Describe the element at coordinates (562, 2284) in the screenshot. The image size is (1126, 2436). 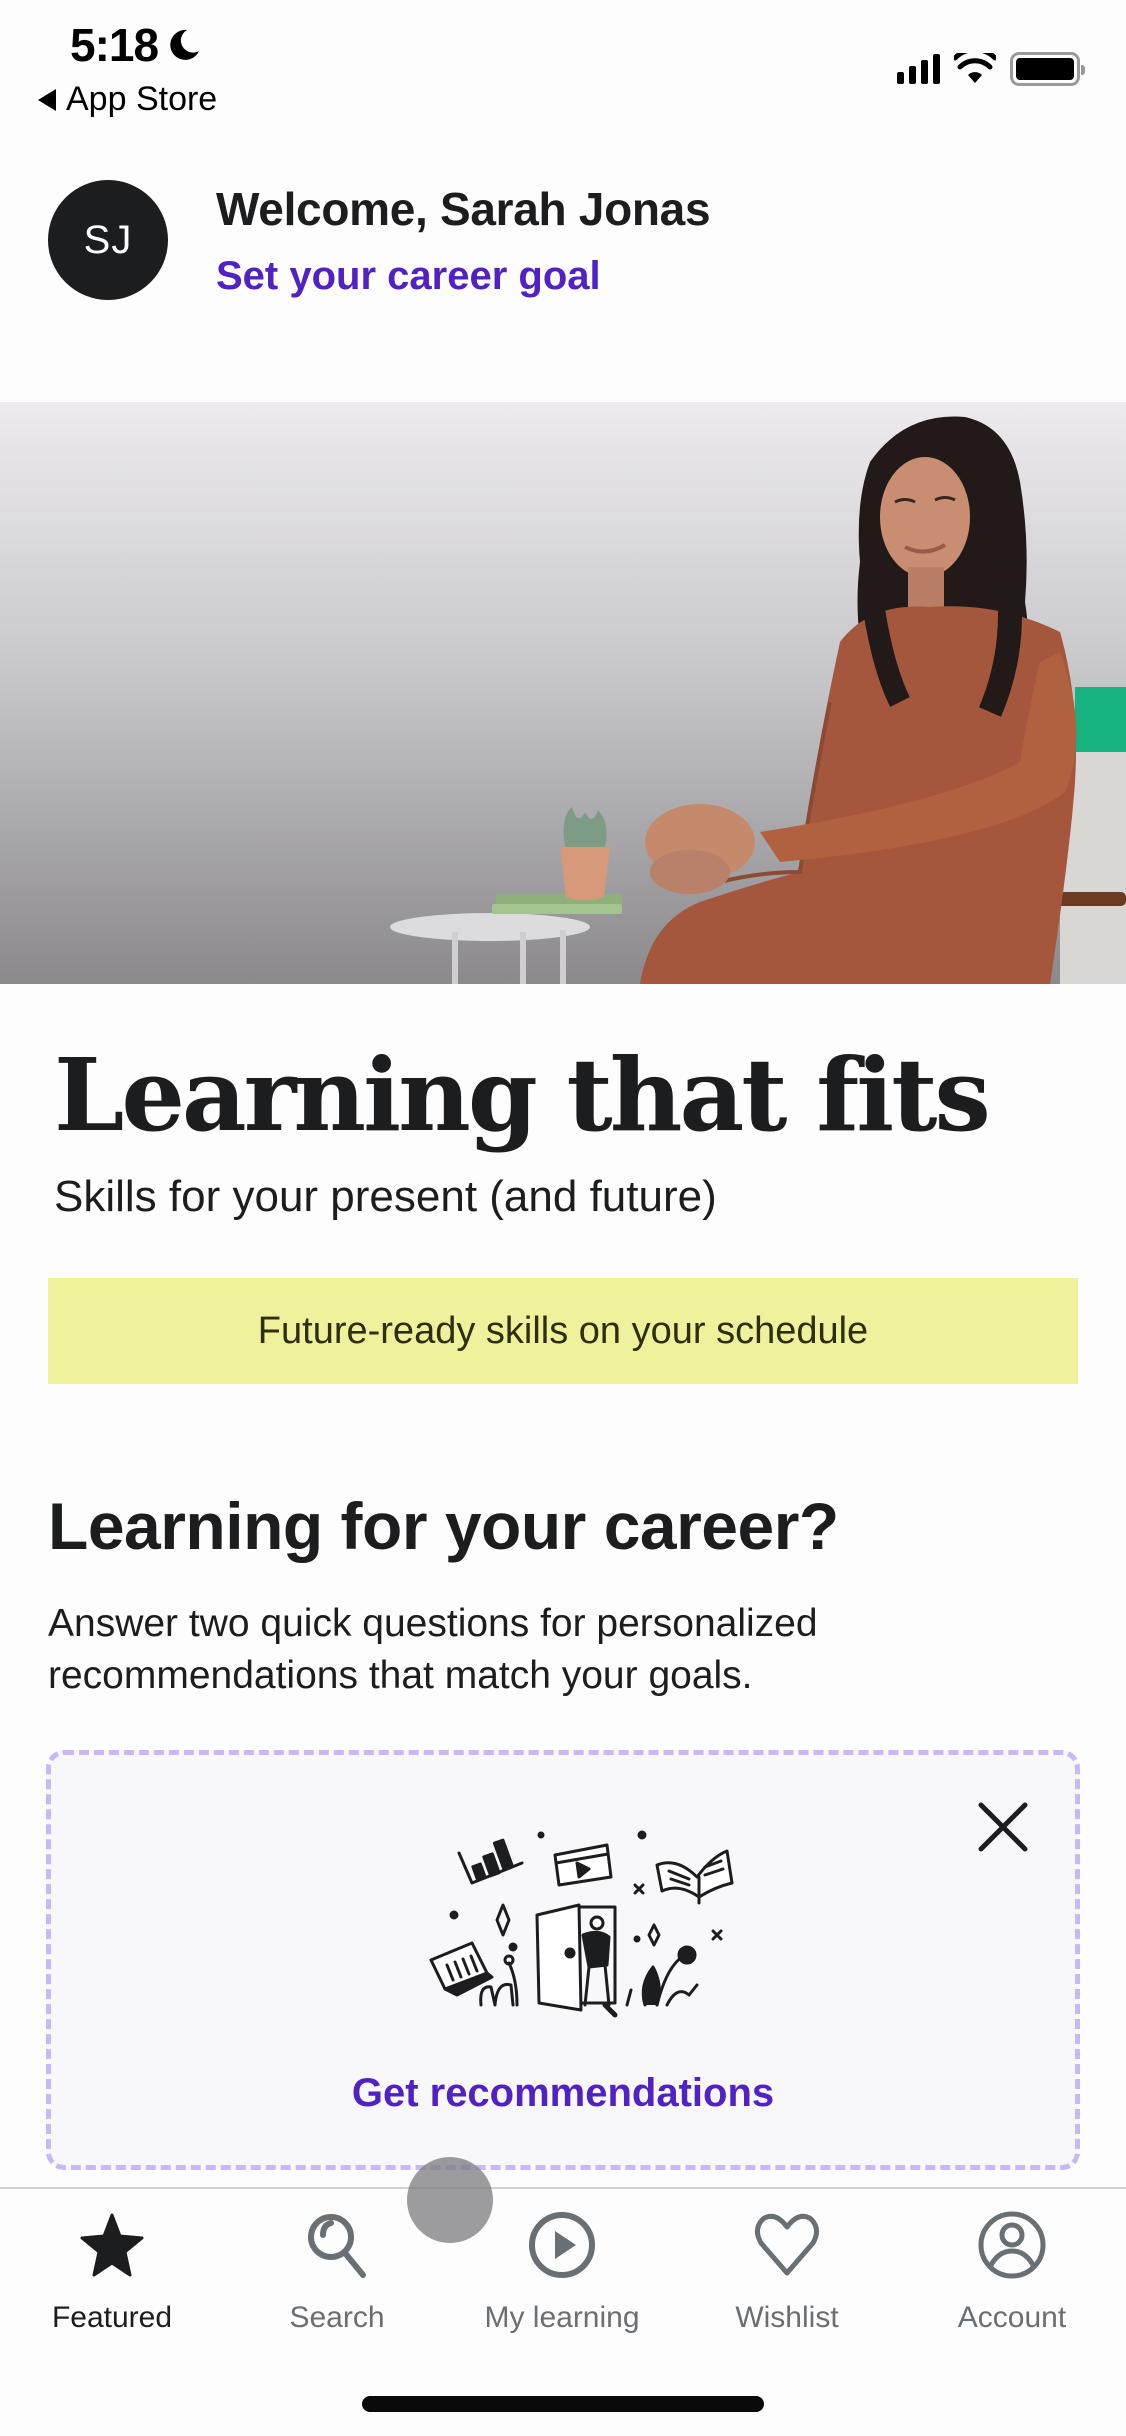
I see `tab-my-learning: My learning` at that location.